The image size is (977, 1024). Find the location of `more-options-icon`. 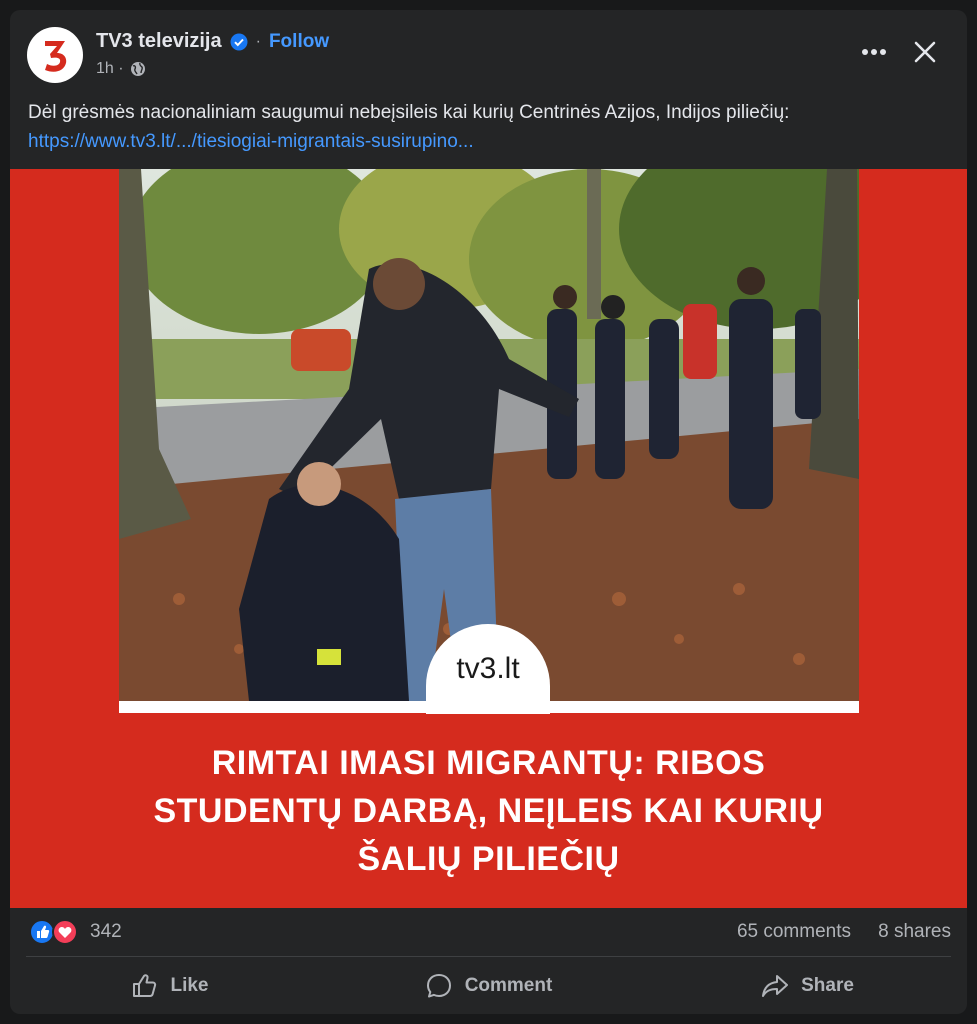

more-options-icon is located at coordinates (874, 52).